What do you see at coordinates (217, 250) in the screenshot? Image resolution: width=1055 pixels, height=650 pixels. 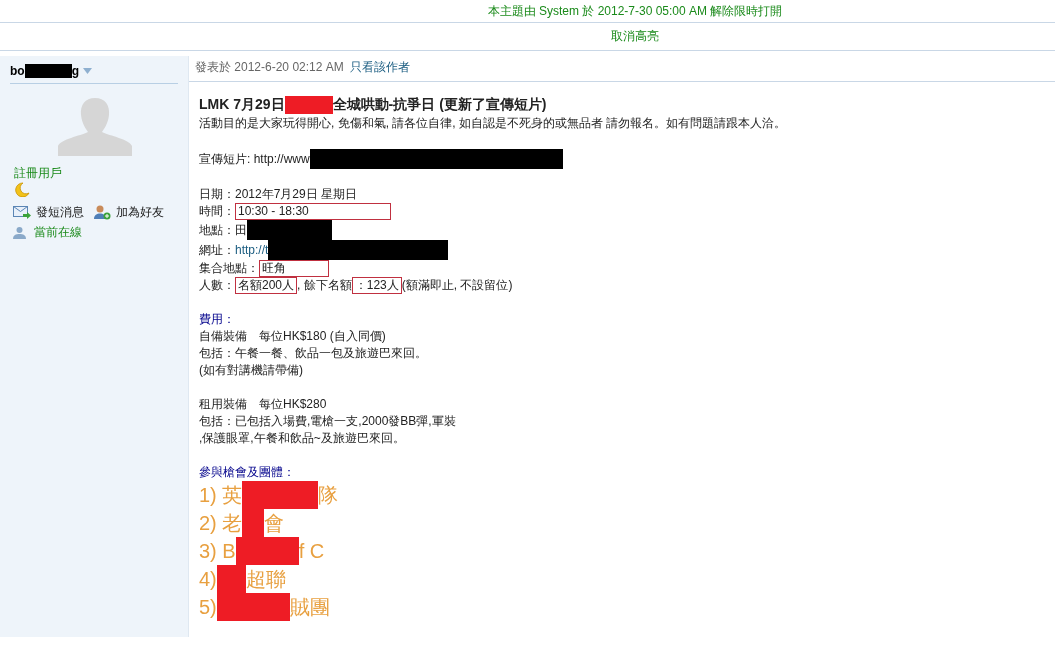 I see `post-text: 網址：` at bounding box center [217, 250].